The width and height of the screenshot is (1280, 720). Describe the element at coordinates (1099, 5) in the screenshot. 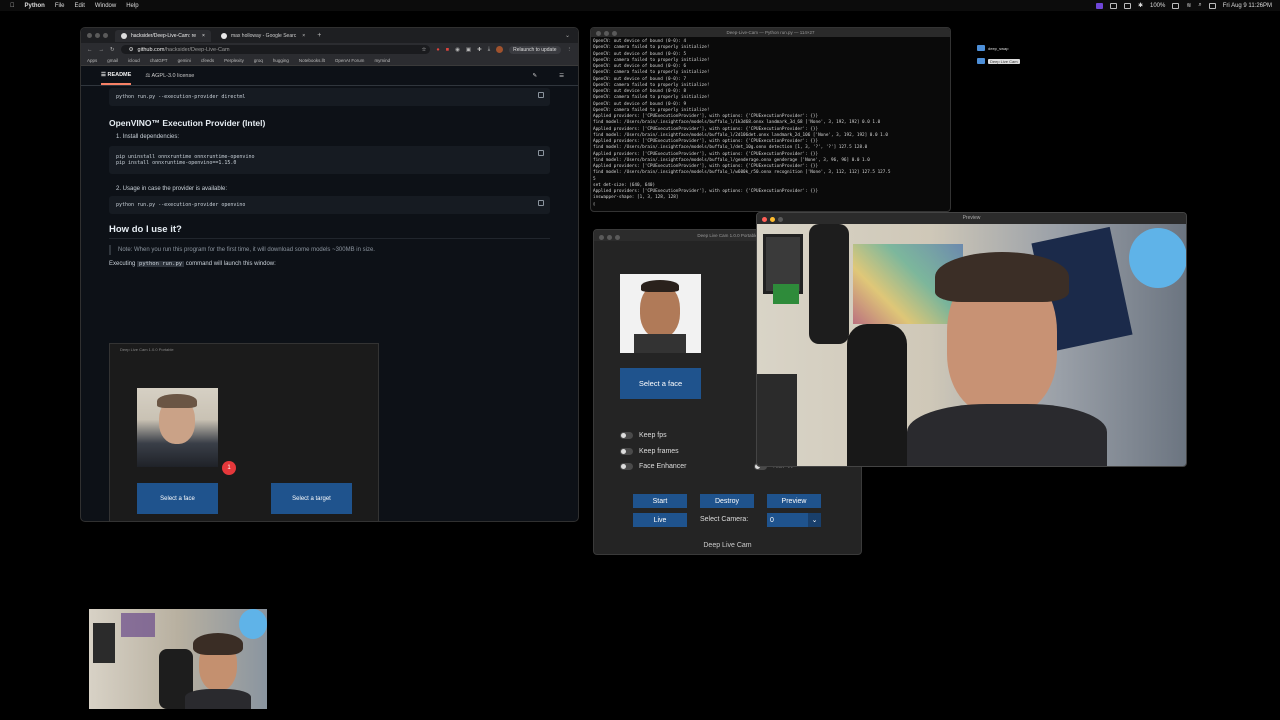

I see `screen-record-icon` at that location.